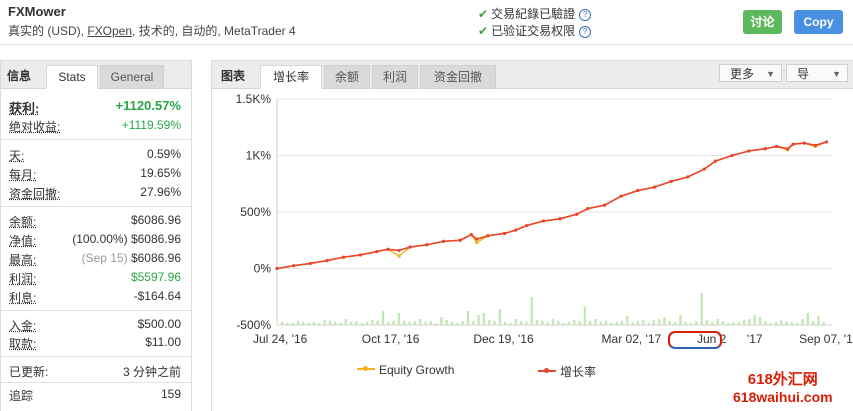 This screenshot has height=411, width=853. I want to click on stat-label: 获利:, so click(24, 107).